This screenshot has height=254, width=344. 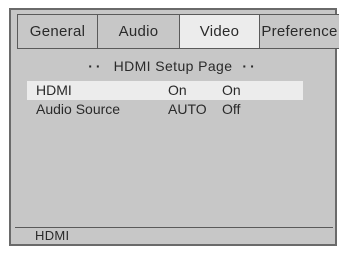 I want to click on tab-video: Video, so click(x=219, y=31).